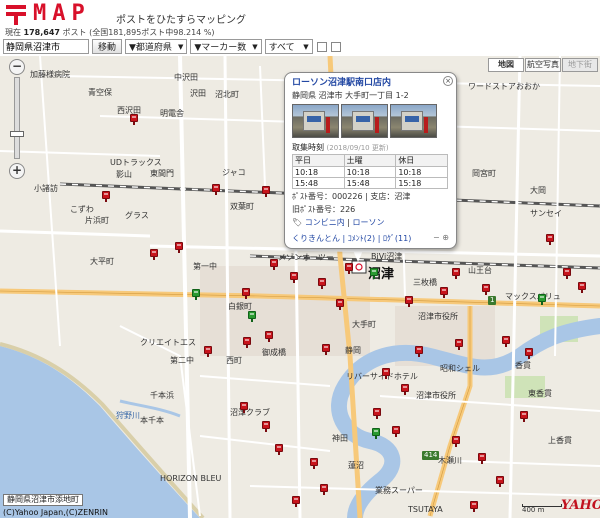 This screenshot has width=600, height=518. I want to click on map-label: 大岡, so click(538, 190).